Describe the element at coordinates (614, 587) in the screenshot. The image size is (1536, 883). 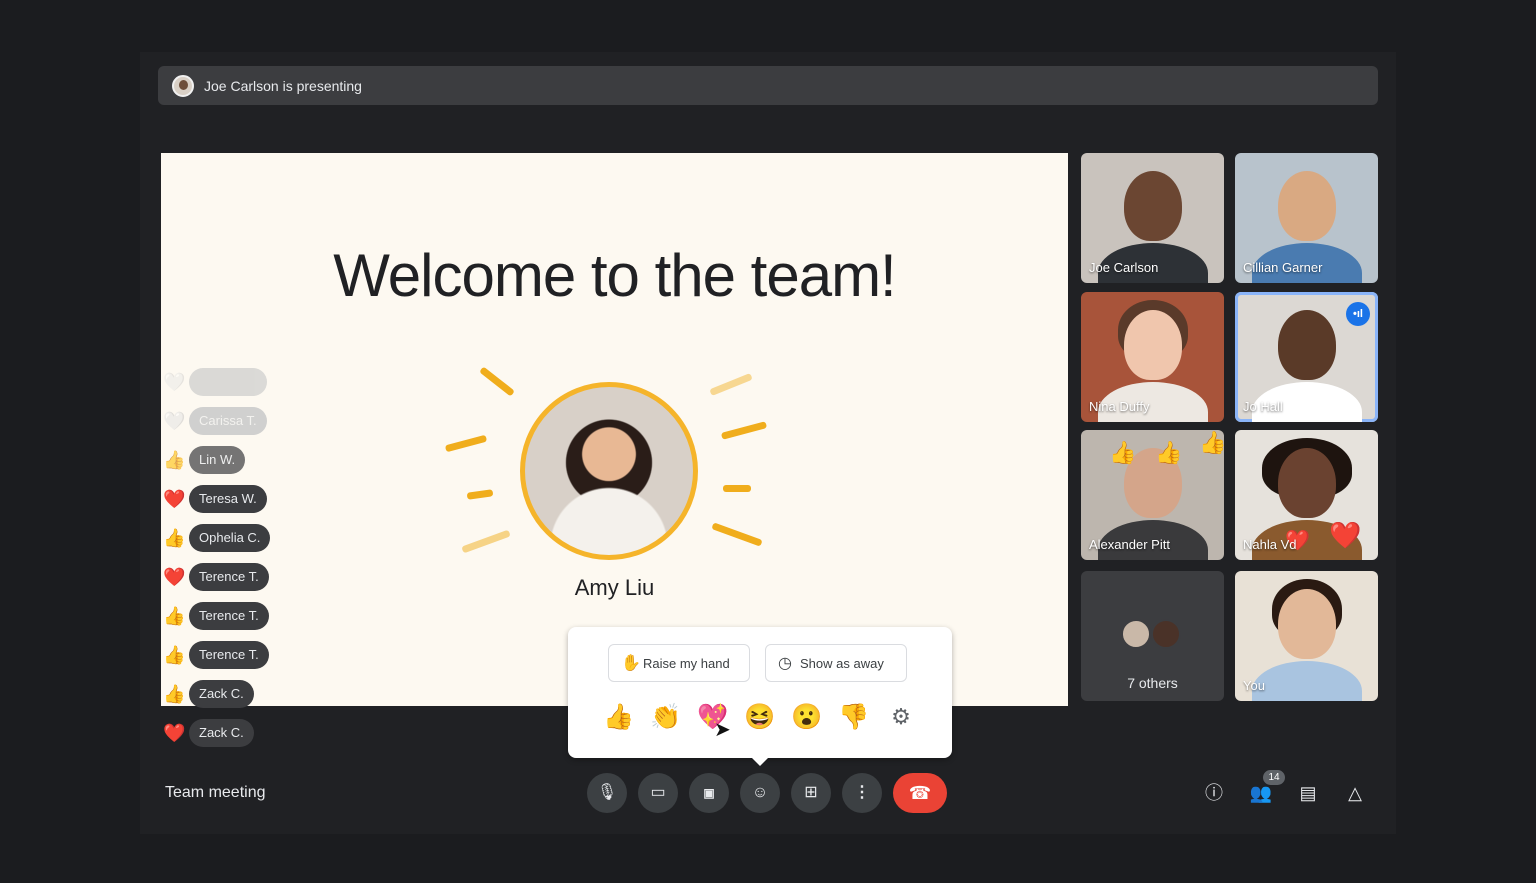
I see `slide-person-name: Amy Liu` at that location.